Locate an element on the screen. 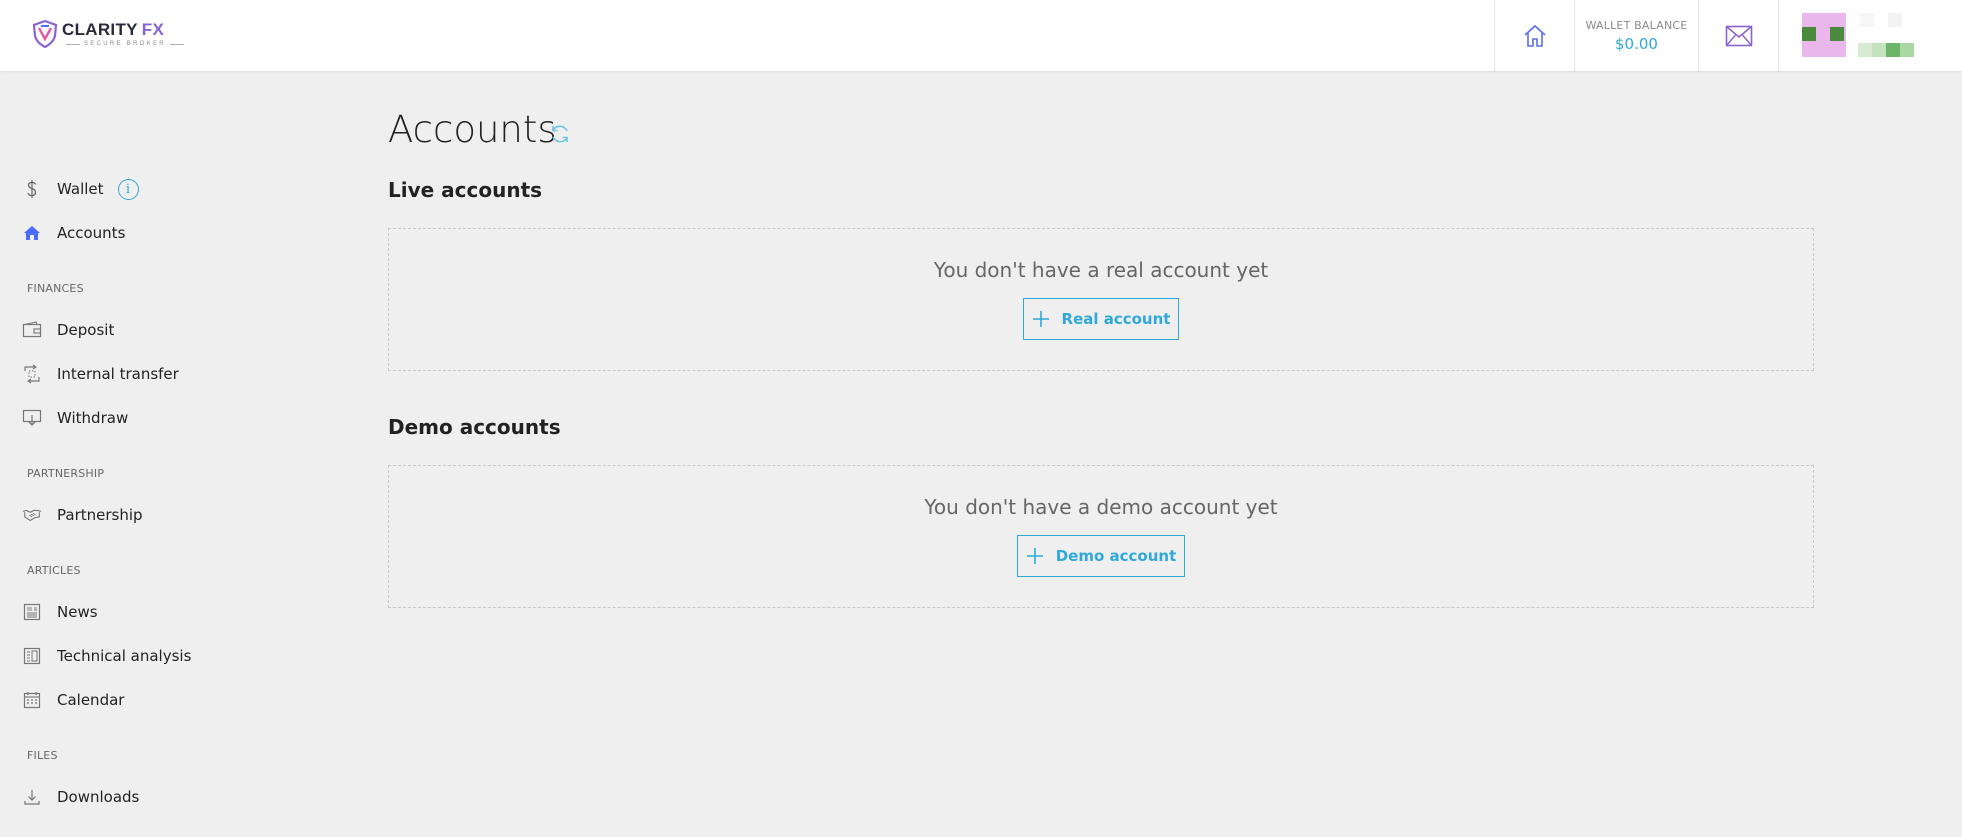 The height and width of the screenshot is (837, 1962). messages-button is located at coordinates (1738, 36).